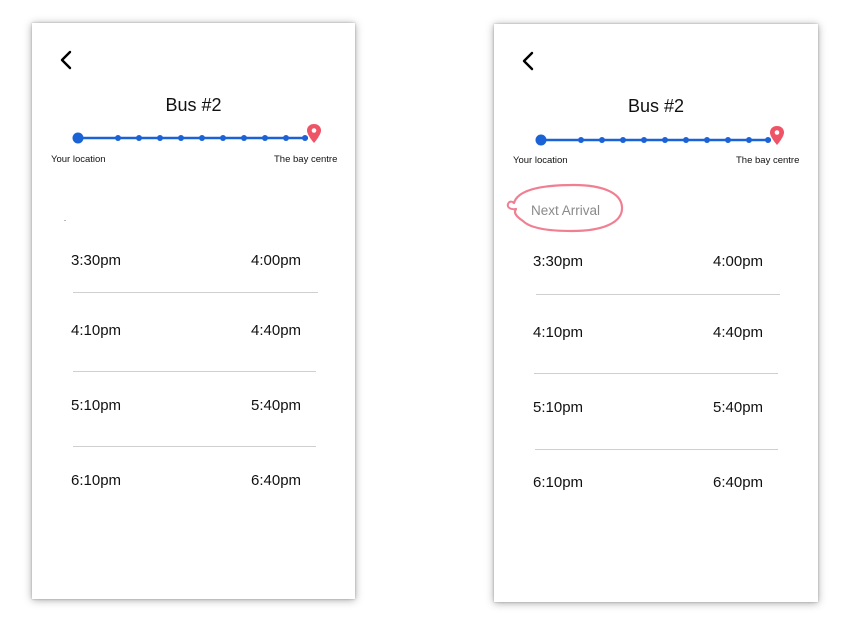 The image size is (855, 621). What do you see at coordinates (566, 210) in the screenshot?
I see `next-arrival-label: Next Arrival` at bounding box center [566, 210].